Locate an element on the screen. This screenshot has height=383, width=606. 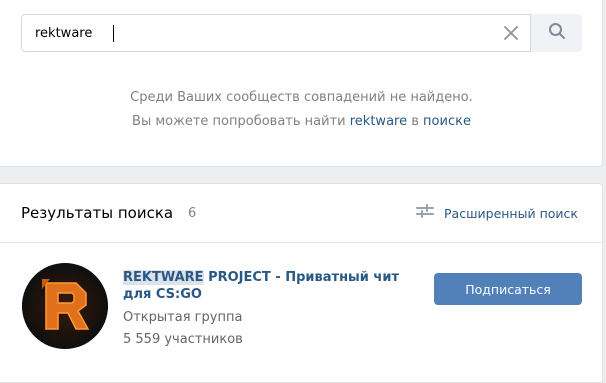
suggestion-mid: в is located at coordinates (415, 121).